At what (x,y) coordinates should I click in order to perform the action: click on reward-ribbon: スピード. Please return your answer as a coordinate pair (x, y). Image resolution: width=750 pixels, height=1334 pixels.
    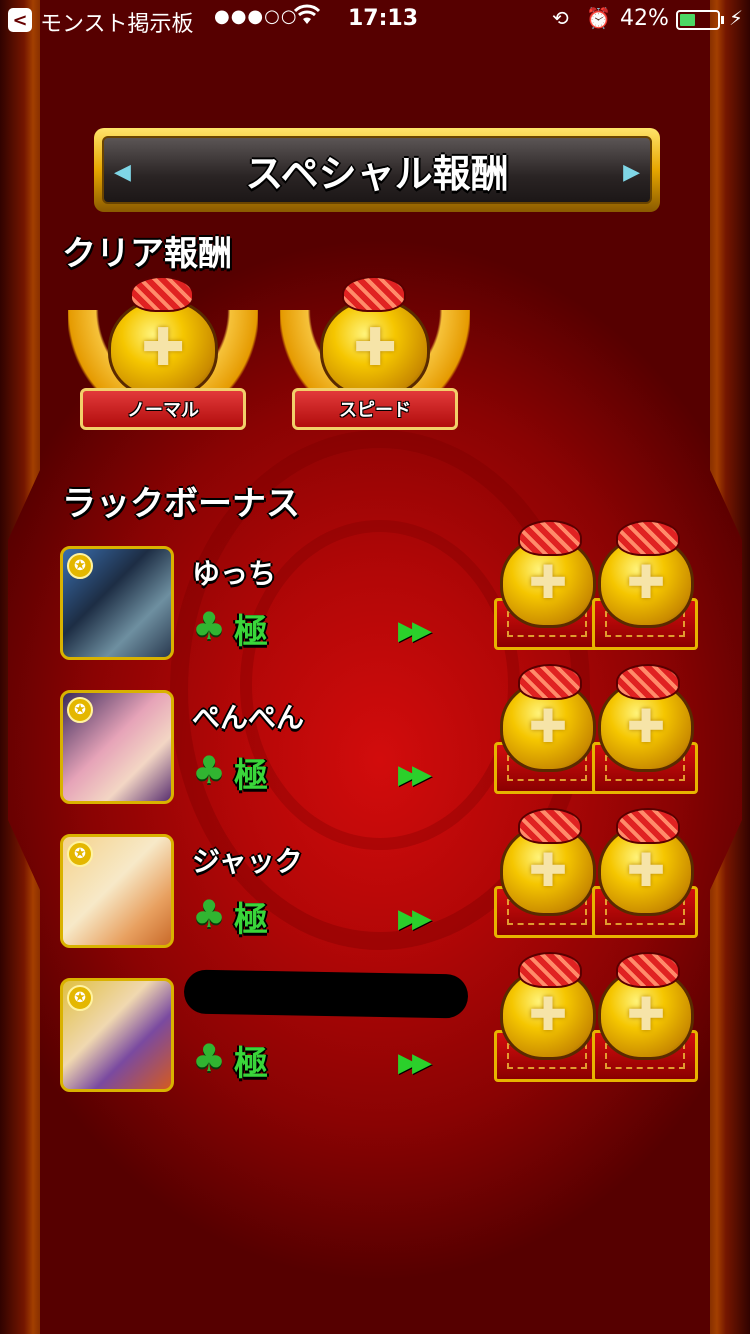
    Looking at the image, I should click on (375, 409).